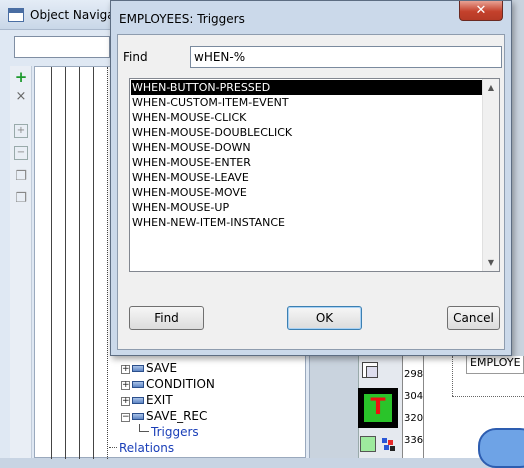 This screenshot has height=468, width=524. Describe the element at coordinates (414, 396) in the screenshot. I see `ruler-number: 304` at that location.